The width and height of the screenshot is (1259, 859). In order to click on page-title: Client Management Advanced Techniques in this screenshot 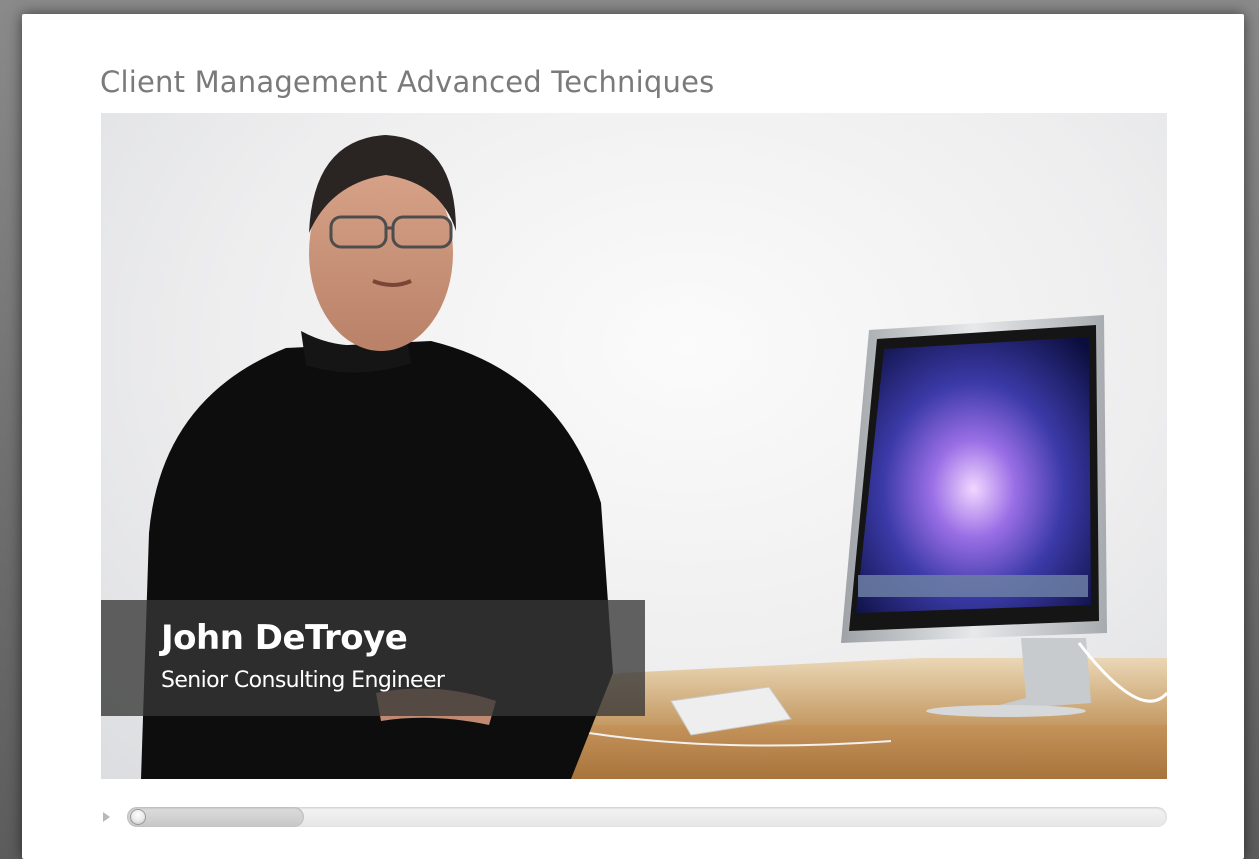, I will do `click(407, 82)`.